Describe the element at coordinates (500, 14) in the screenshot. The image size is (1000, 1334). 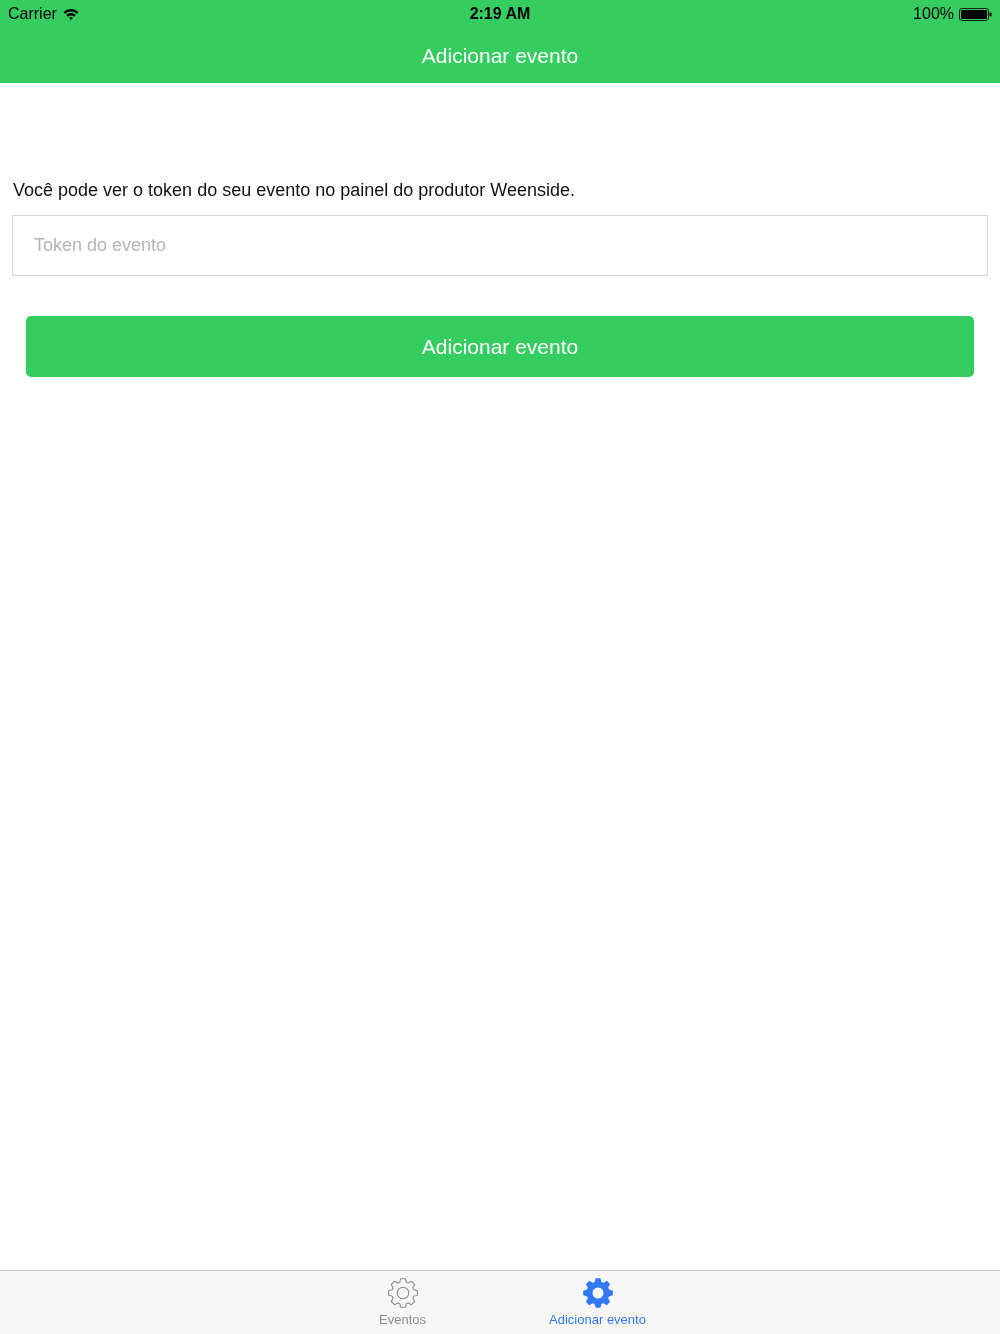
I see `clock-time: 2:19 AM` at that location.